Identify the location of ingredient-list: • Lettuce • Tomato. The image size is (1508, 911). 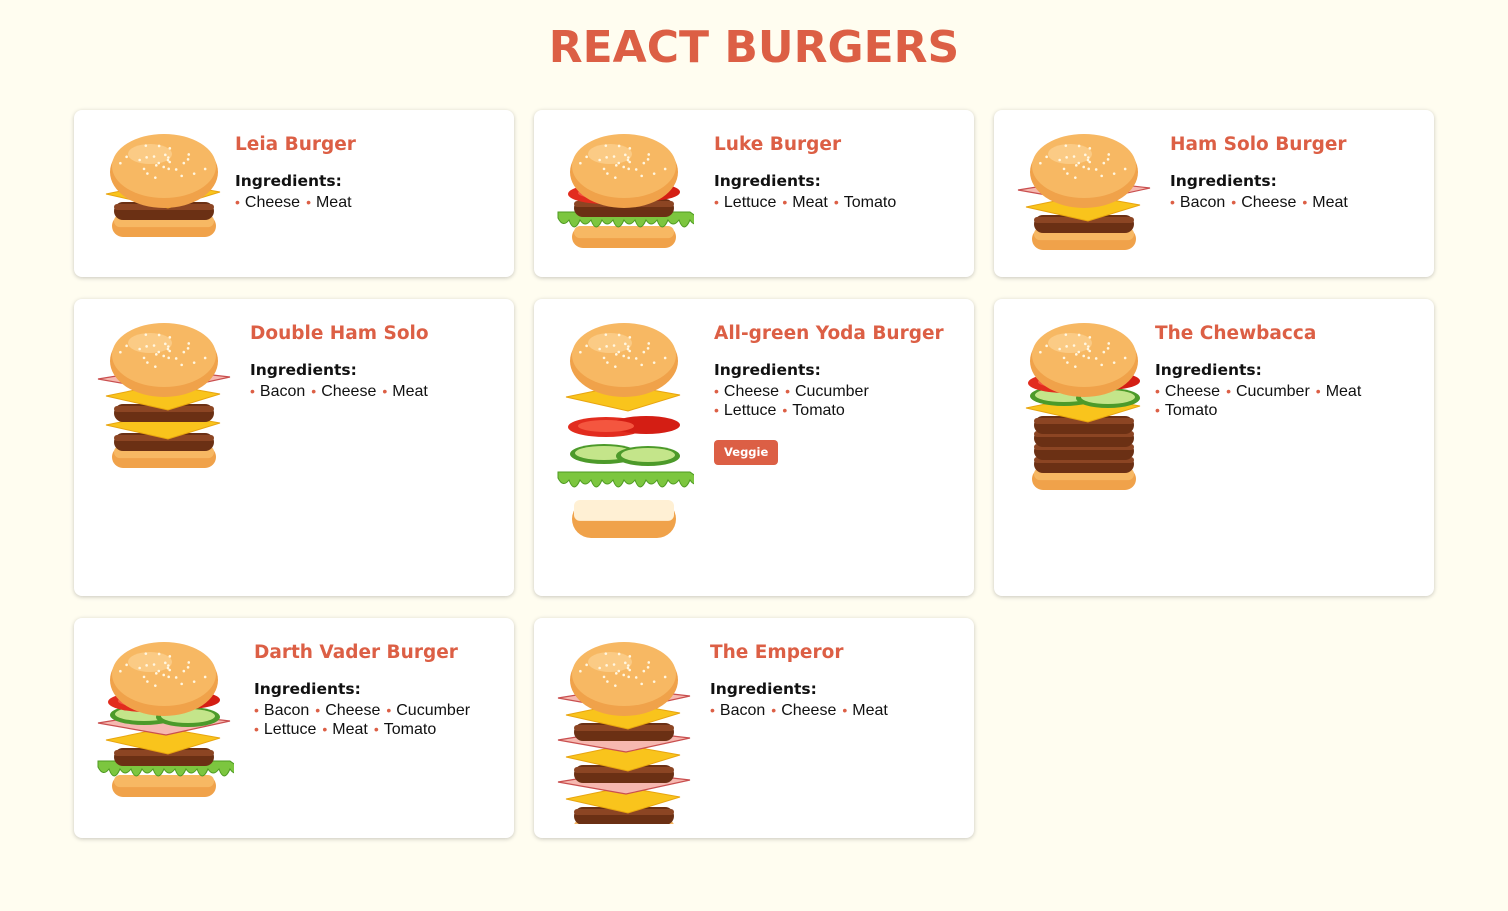
(829, 410).